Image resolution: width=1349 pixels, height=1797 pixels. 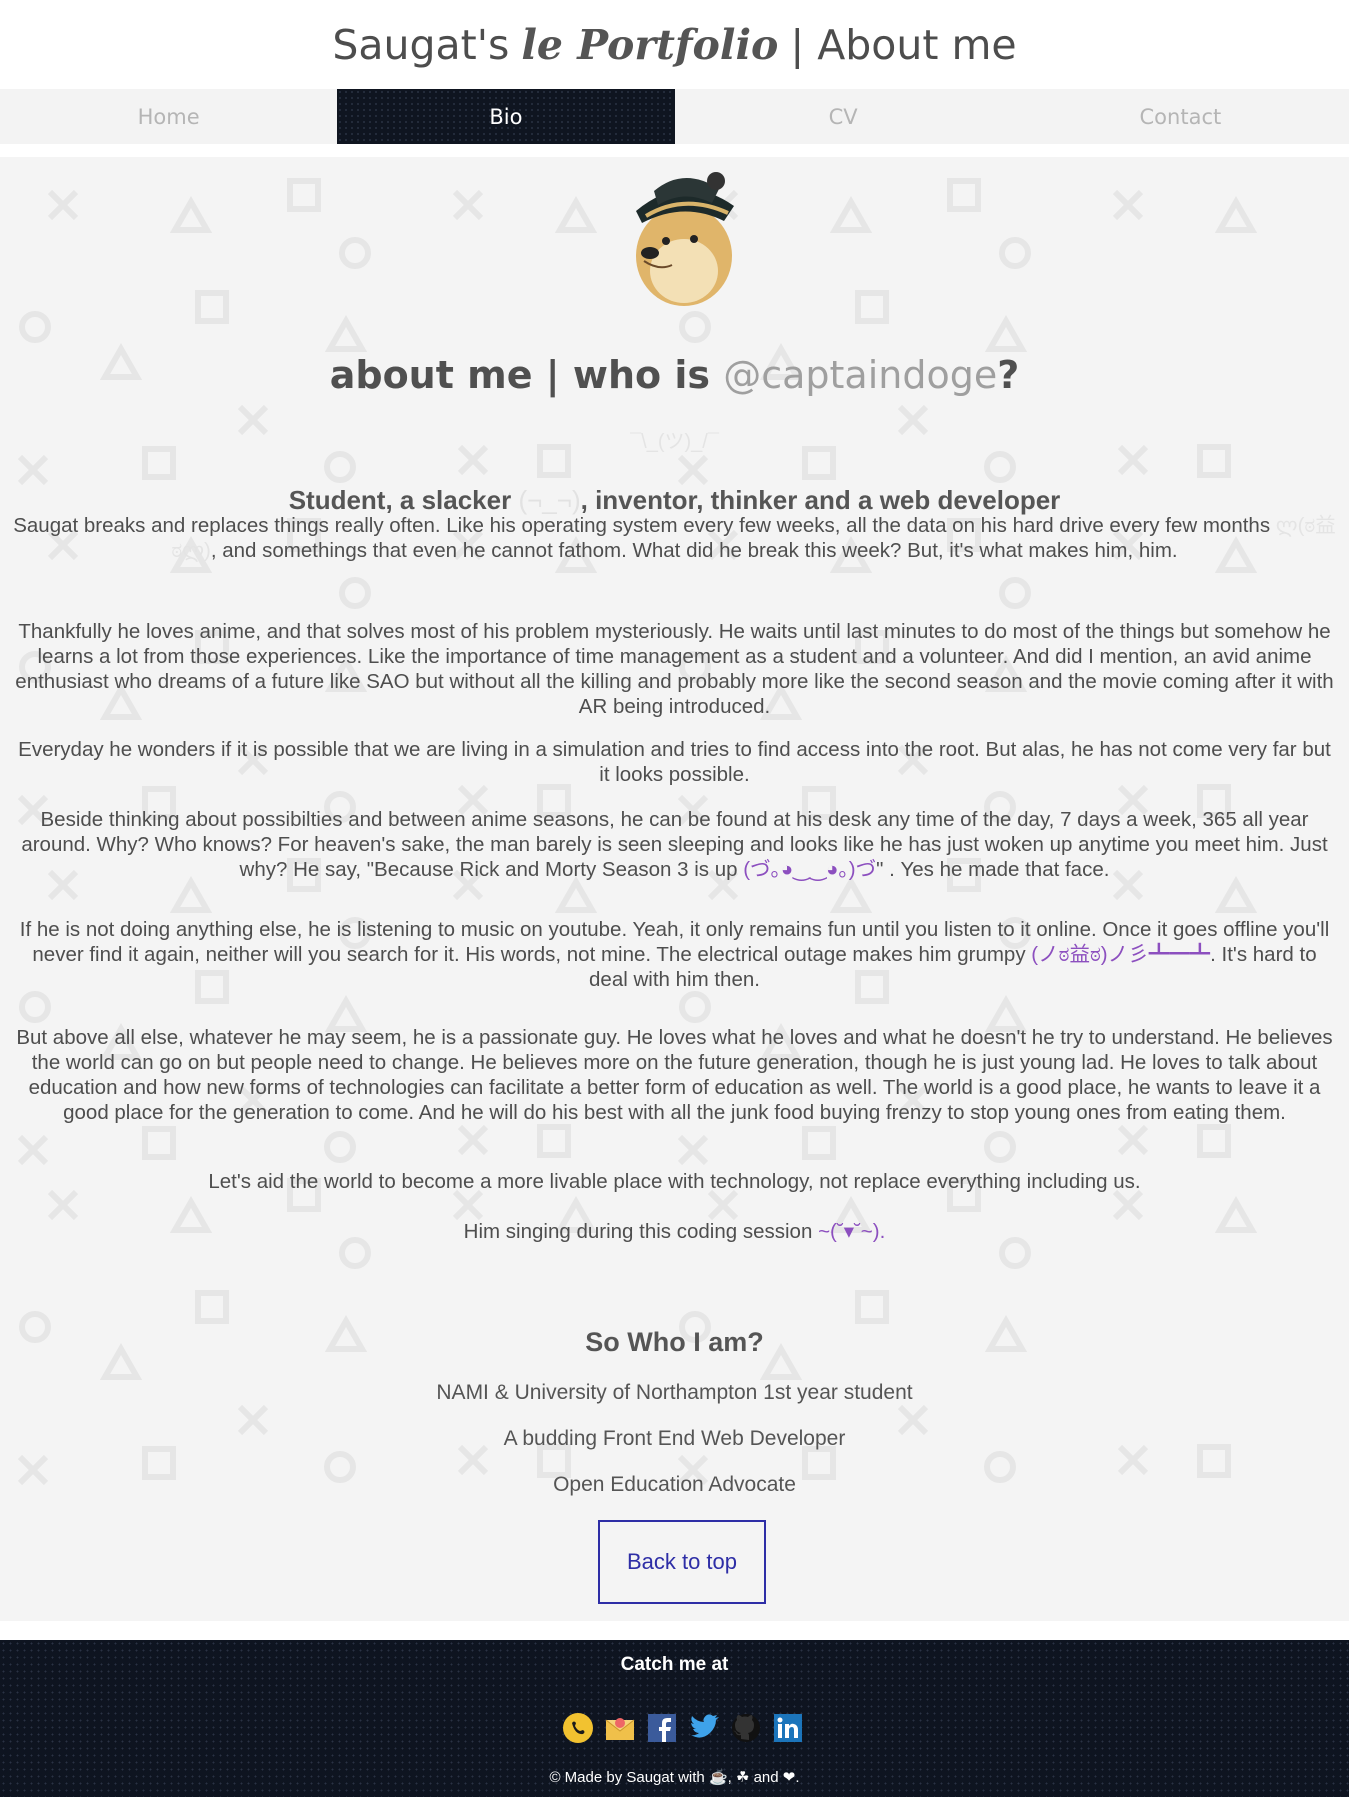 I want to click on handle-link: @captaindoge, so click(x=860, y=375).